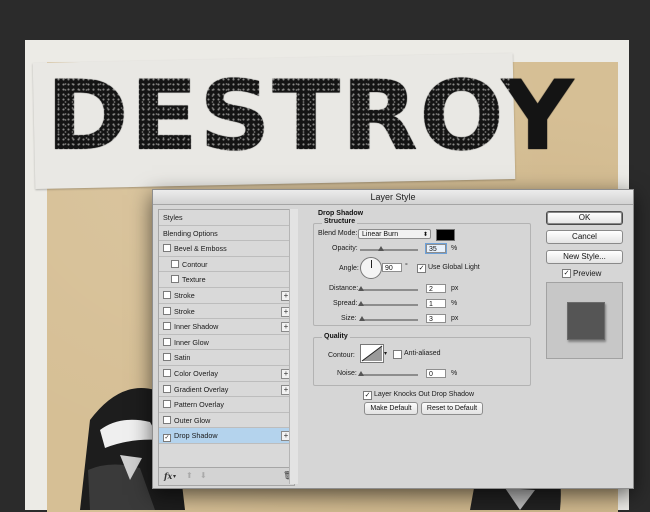 The image size is (650, 512). Describe the element at coordinates (192, 420) in the screenshot. I see `style-list-item-label: Outer Glow` at that location.